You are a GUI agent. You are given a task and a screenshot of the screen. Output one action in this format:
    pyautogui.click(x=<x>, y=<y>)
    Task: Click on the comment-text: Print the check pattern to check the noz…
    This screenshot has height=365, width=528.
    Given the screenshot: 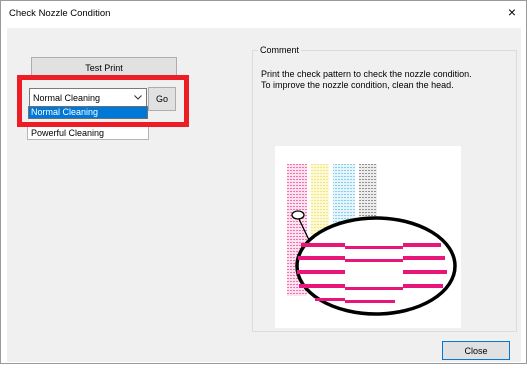 What is the action you would take?
    pyautogui.click(x=386, y=80)
    